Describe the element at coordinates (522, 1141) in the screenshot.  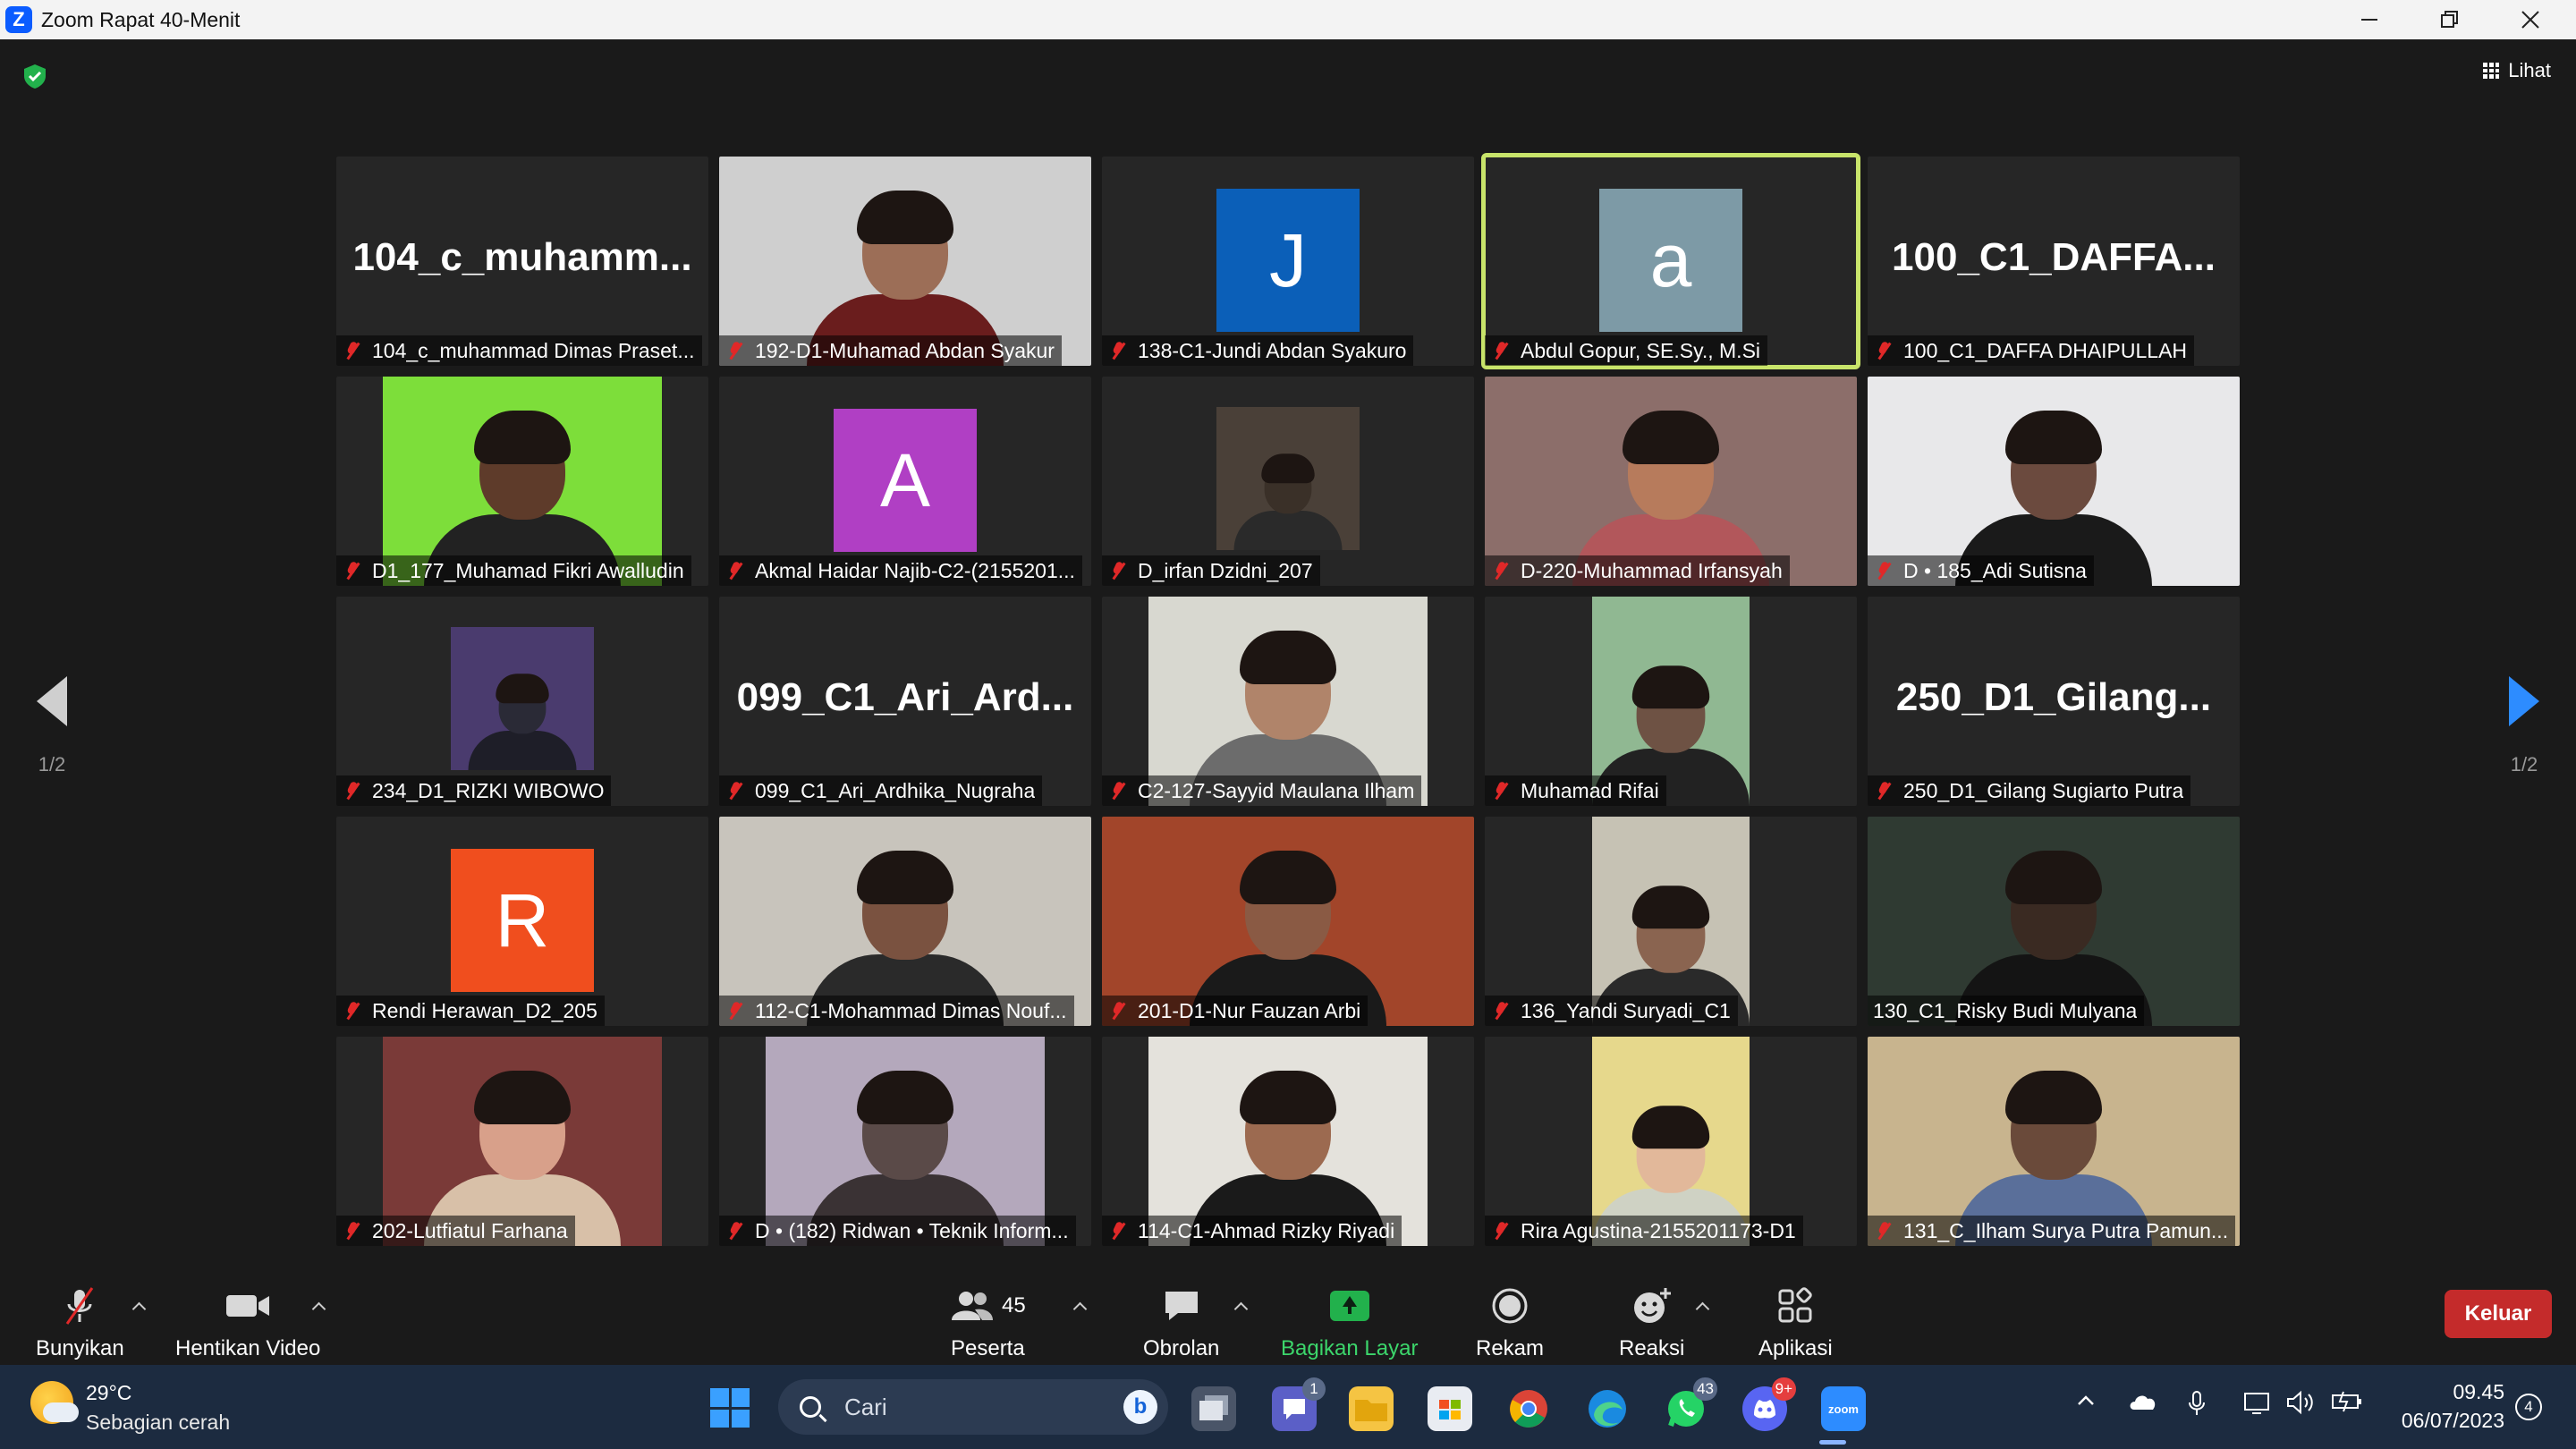
I see `participant-tile: 202-Lutfiatul Farhana` at that location.